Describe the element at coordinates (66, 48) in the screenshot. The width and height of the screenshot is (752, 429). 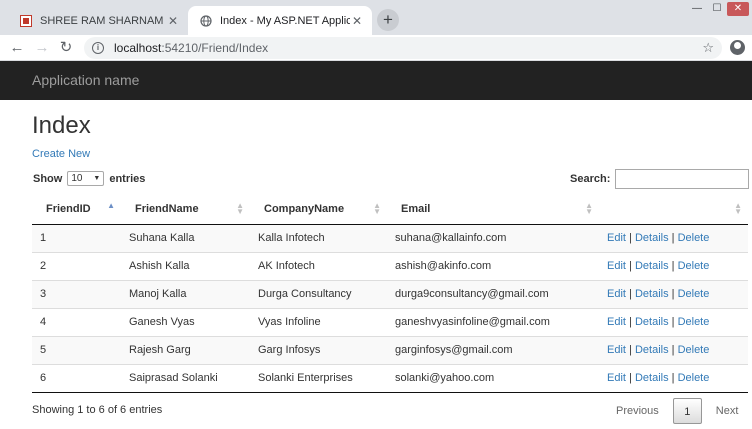
I see `reload-button: ↻` at that location.